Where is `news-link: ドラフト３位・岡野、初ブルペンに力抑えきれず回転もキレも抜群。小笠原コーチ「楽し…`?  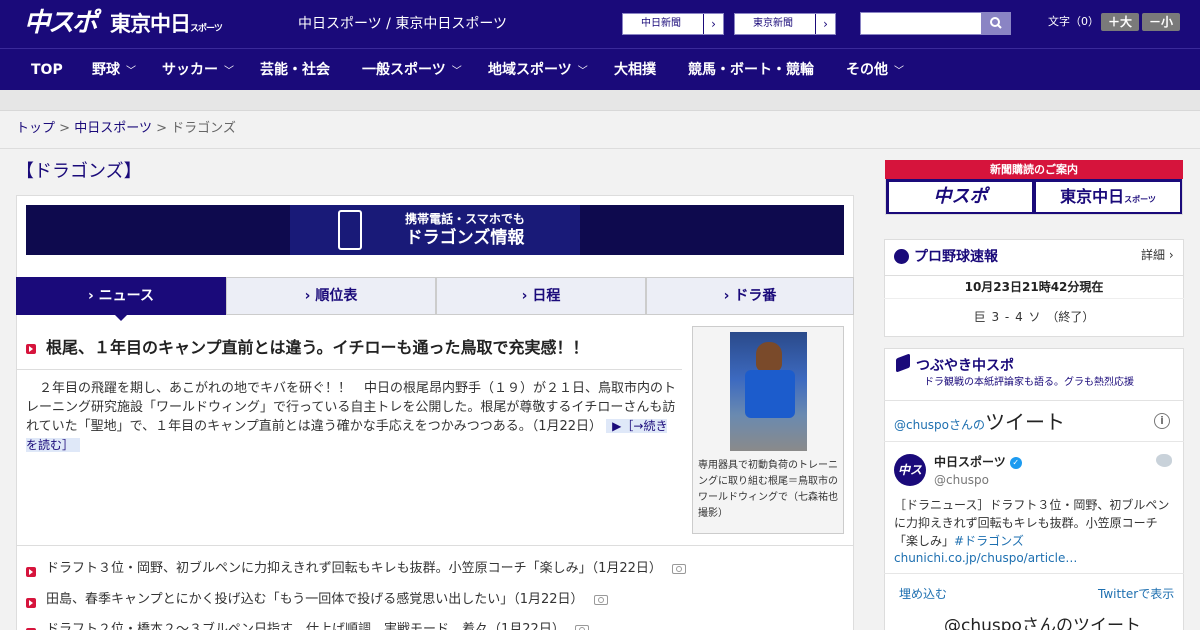 news-link: ドラフト３位・岡野、初ブルペンに力抑えきれず回転もキレも抜群。小笠原コーチ「楽し… is located at coordinates (354, 568).